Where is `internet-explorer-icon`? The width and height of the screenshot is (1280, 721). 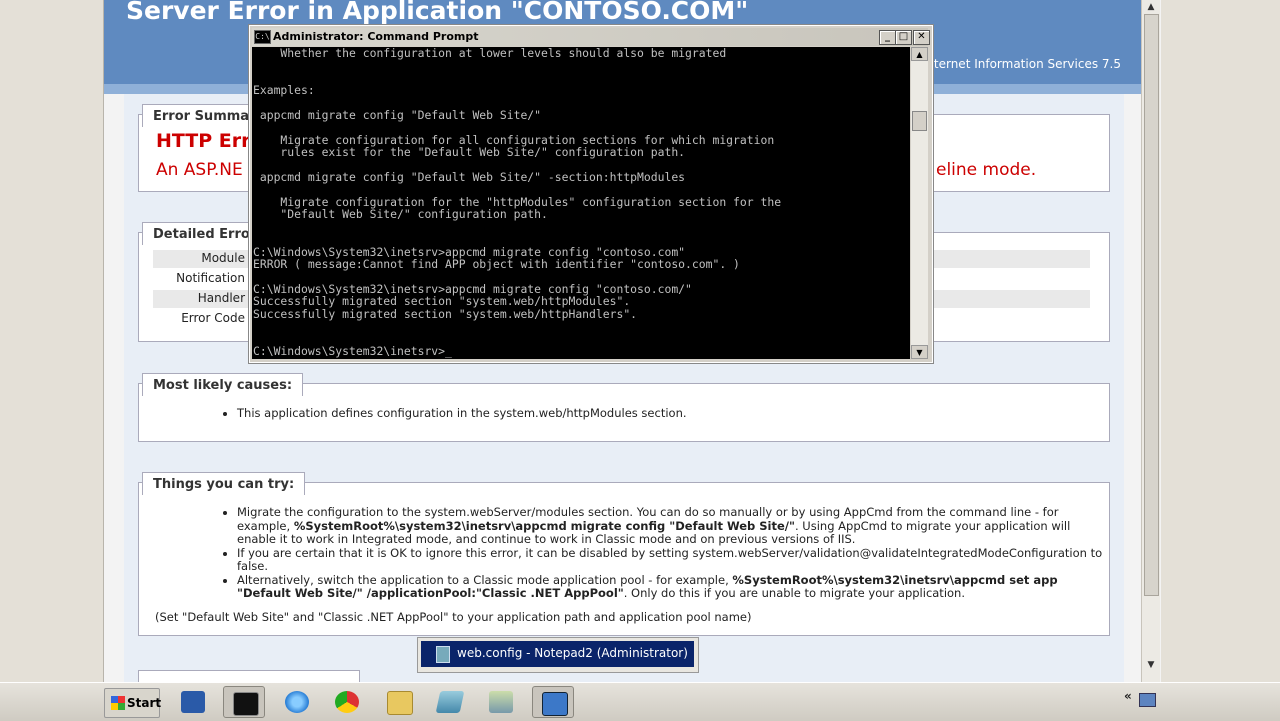
internet-explorer-icon is located at coordinates (297, 702).